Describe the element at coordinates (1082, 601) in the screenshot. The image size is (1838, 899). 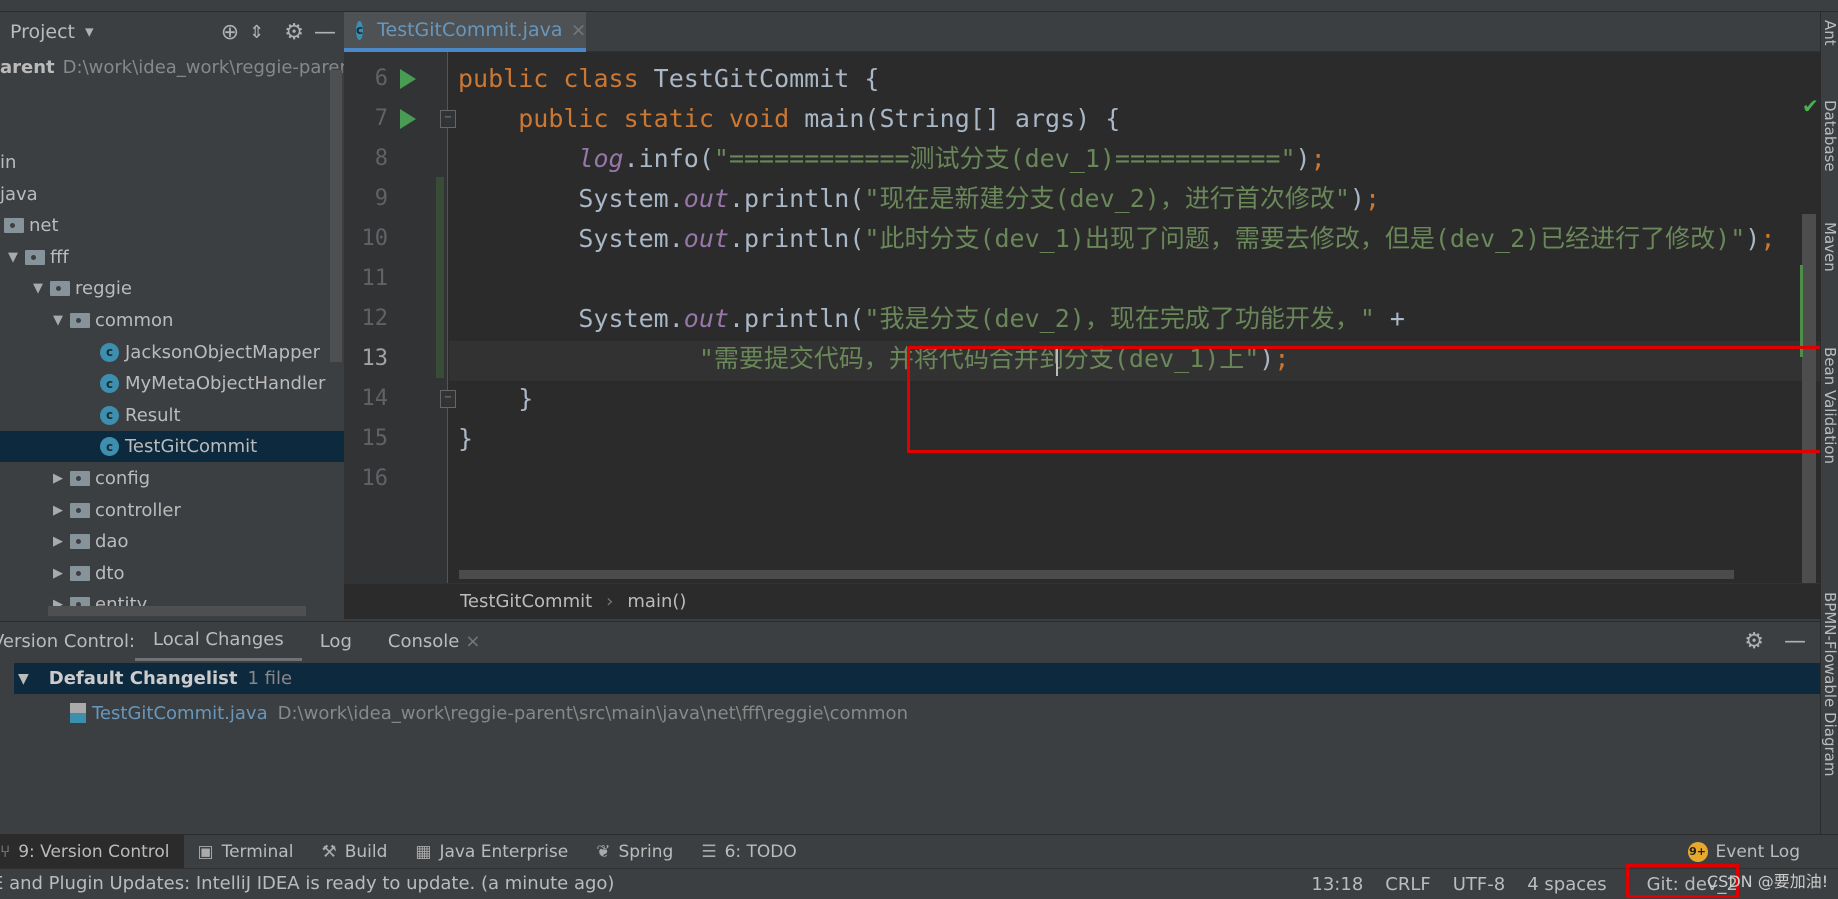
I see `editor-breadcrumb: TestGitCommit › main()` at that location.